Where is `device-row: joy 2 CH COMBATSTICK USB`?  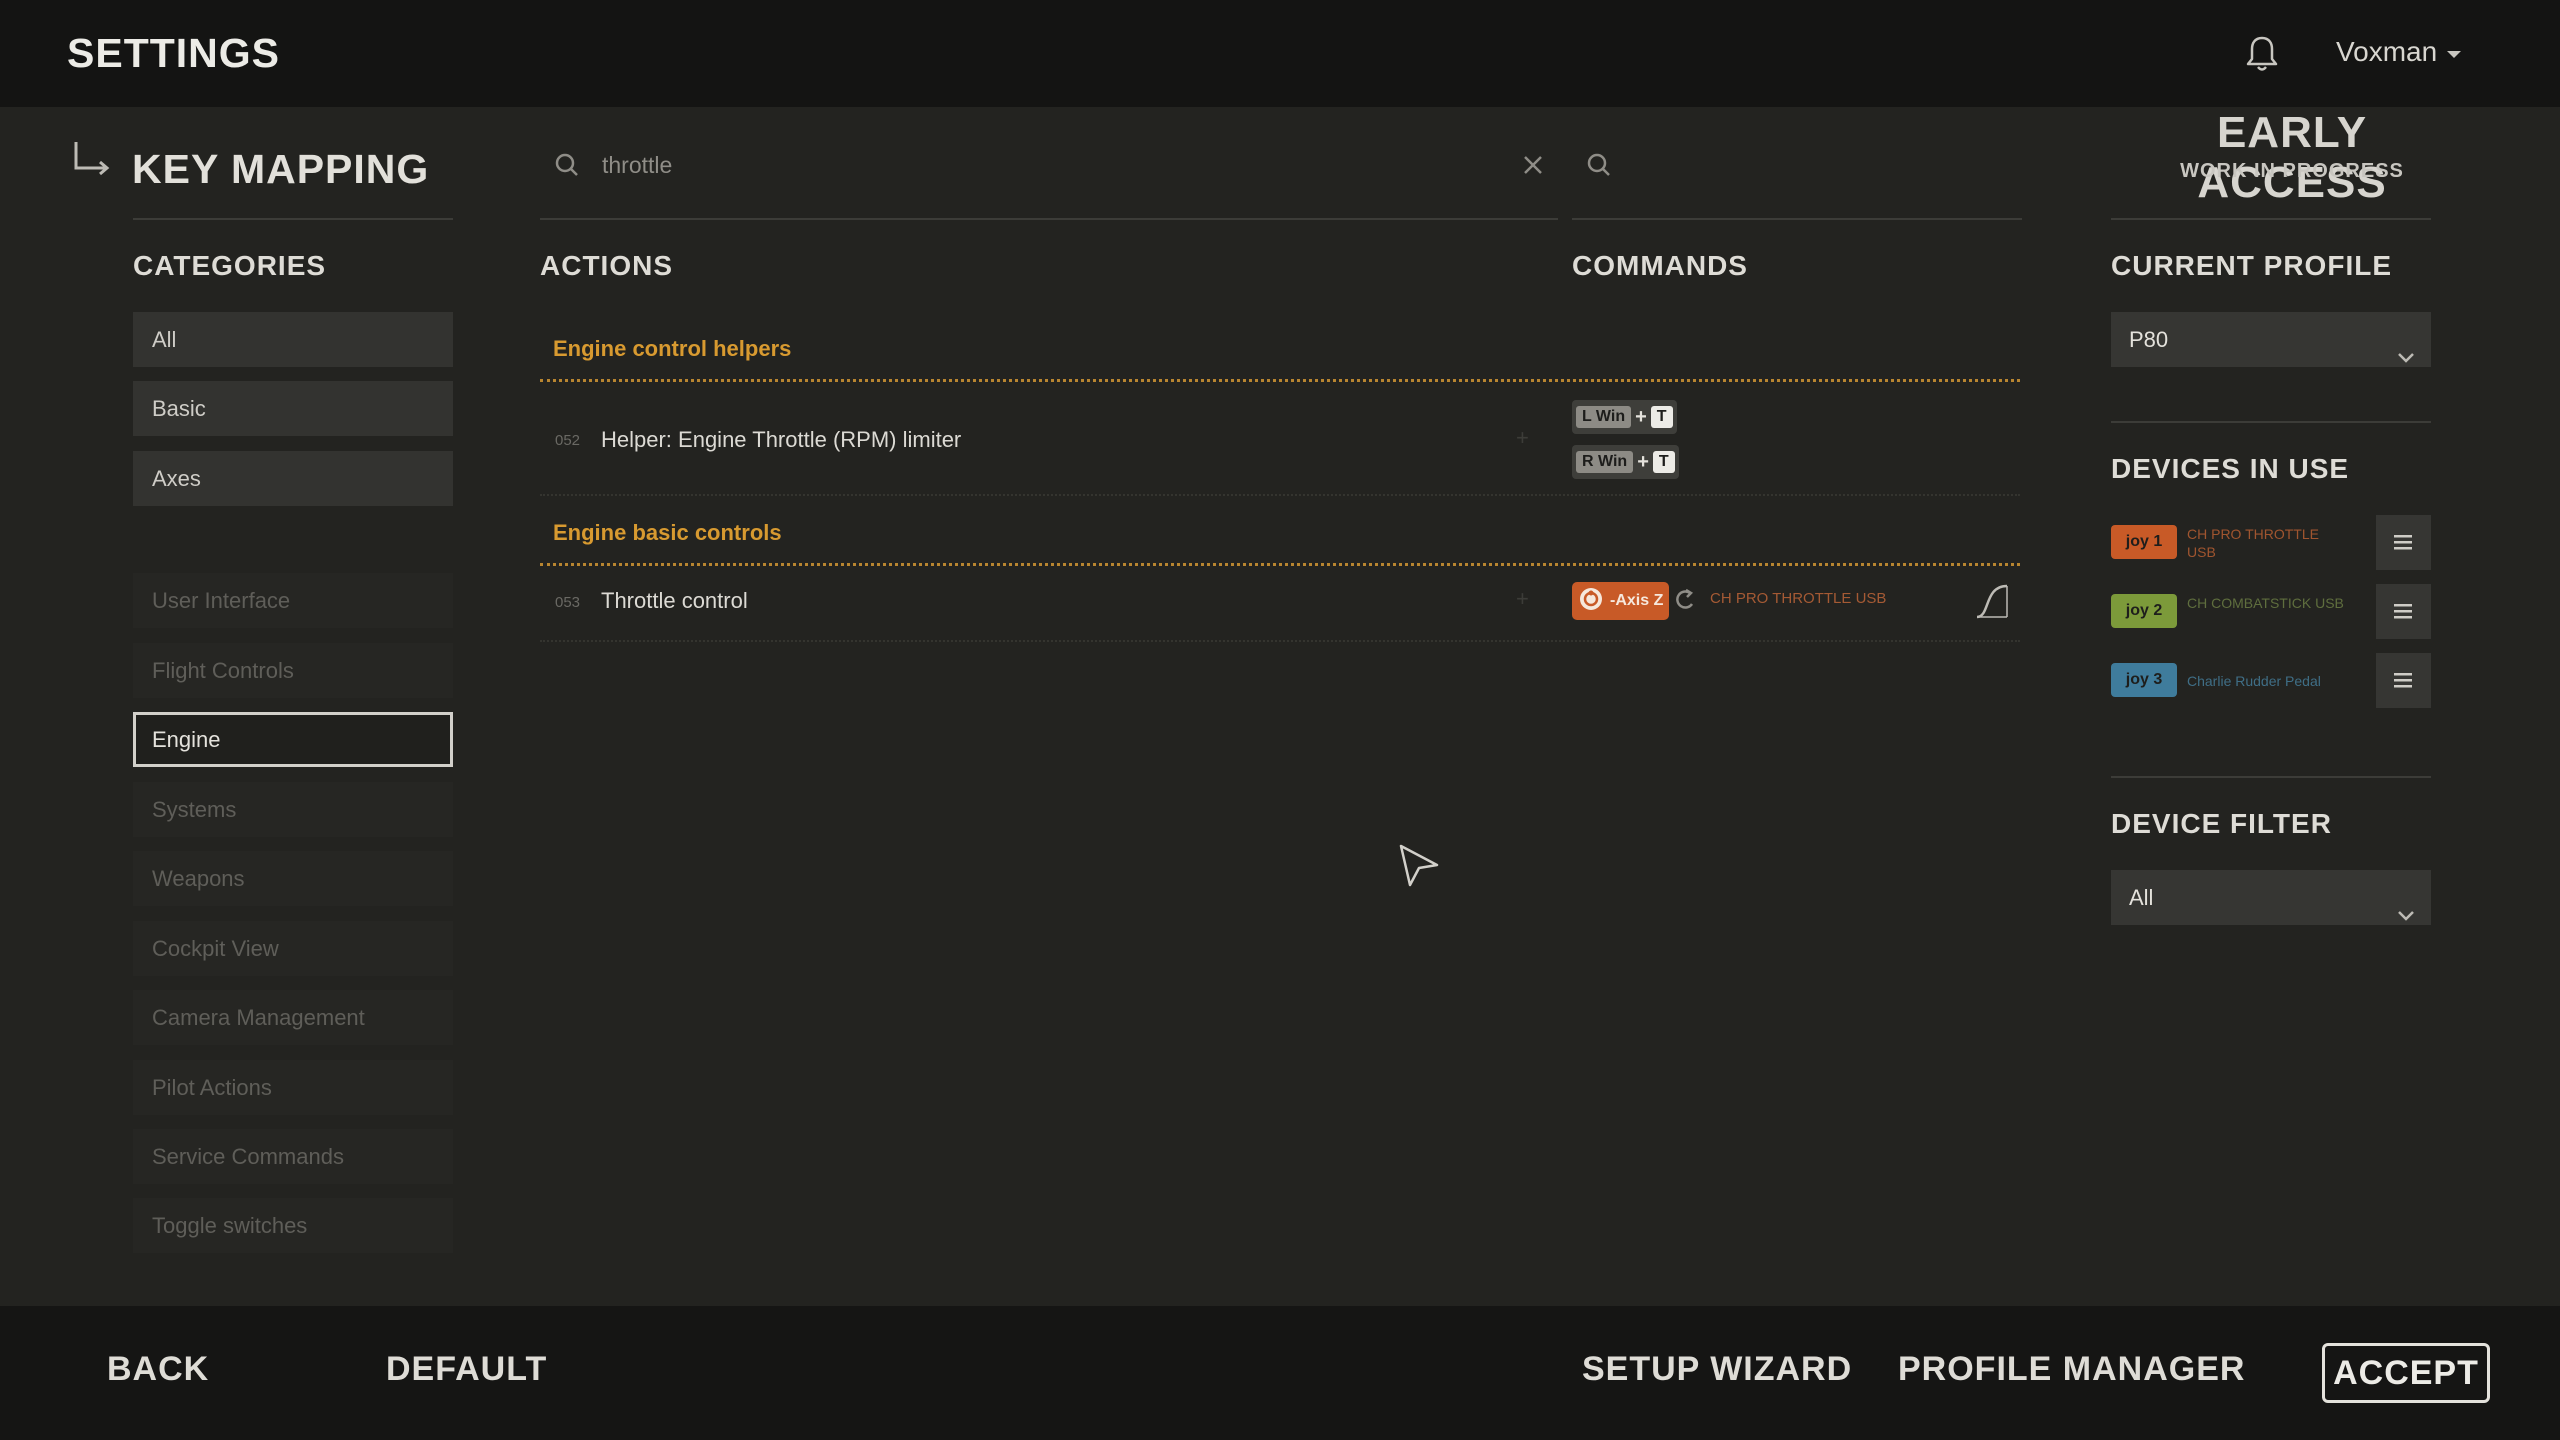 device-row: joy 2 CH COMBATSTICK USB is located at coordinates (2271, 611).